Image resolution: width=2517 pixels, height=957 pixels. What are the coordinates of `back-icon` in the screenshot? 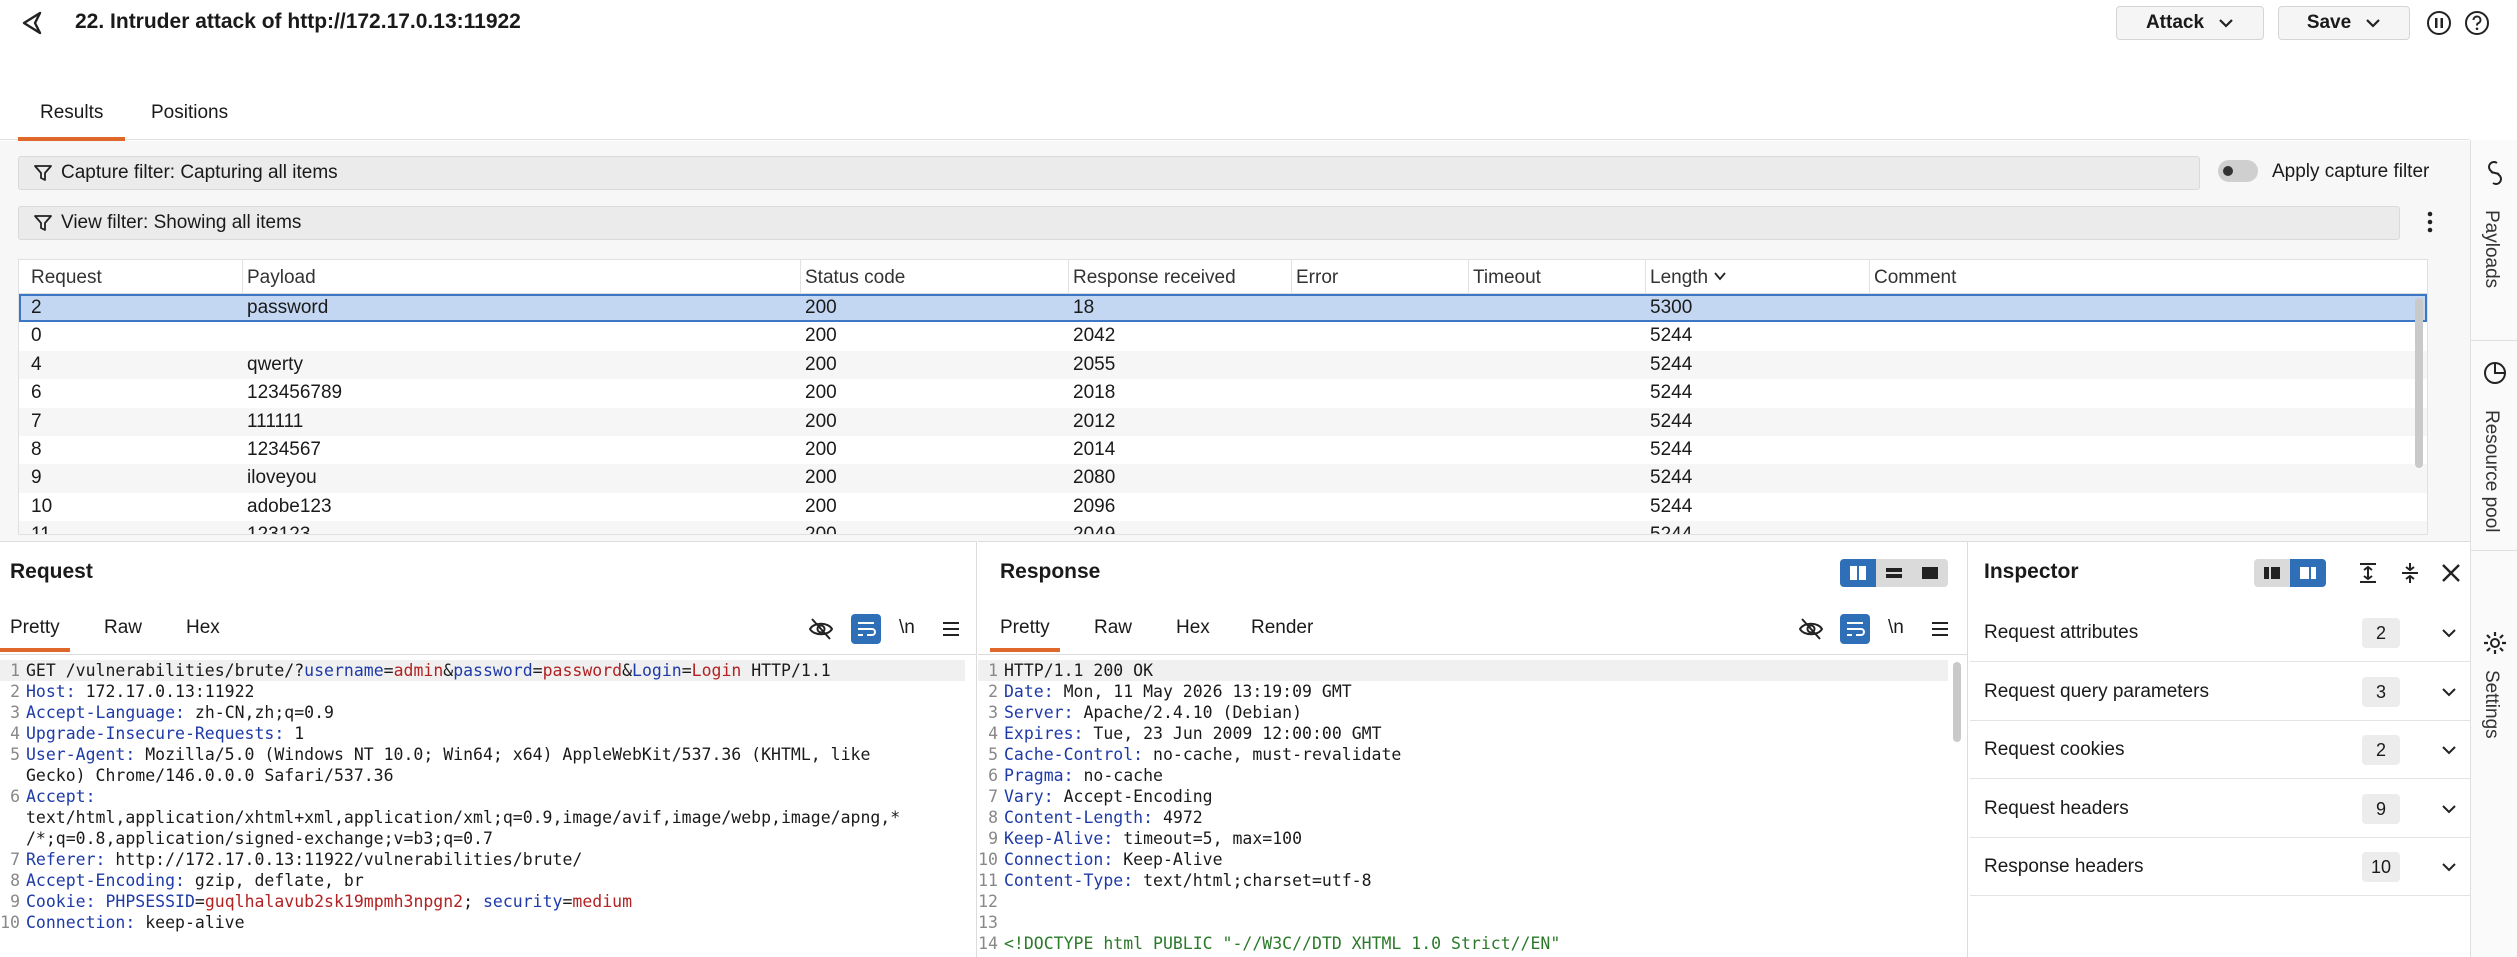 It's located at (32, 23).